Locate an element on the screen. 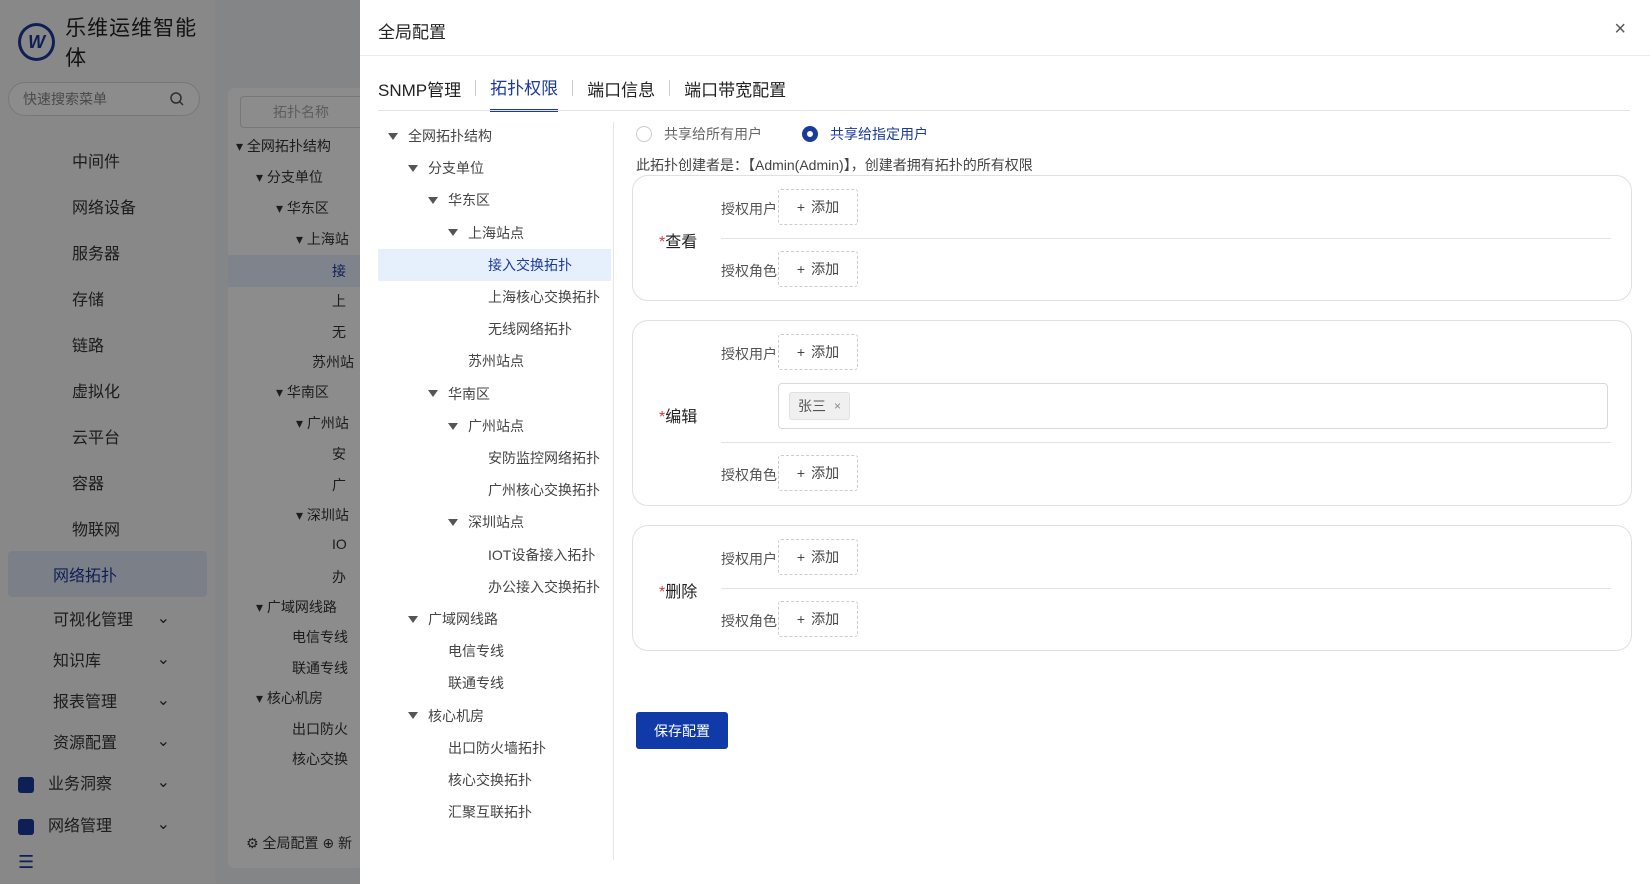 This screenshot has width=1650, height=884. tree-node: 汇聚互联拓扑 is located at coordinates (490, 812).